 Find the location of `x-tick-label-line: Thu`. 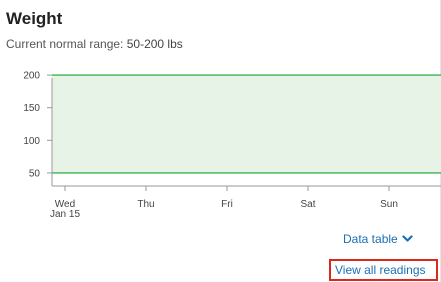

x-tick-label-line: Thu is located at coordinates (145, 204).